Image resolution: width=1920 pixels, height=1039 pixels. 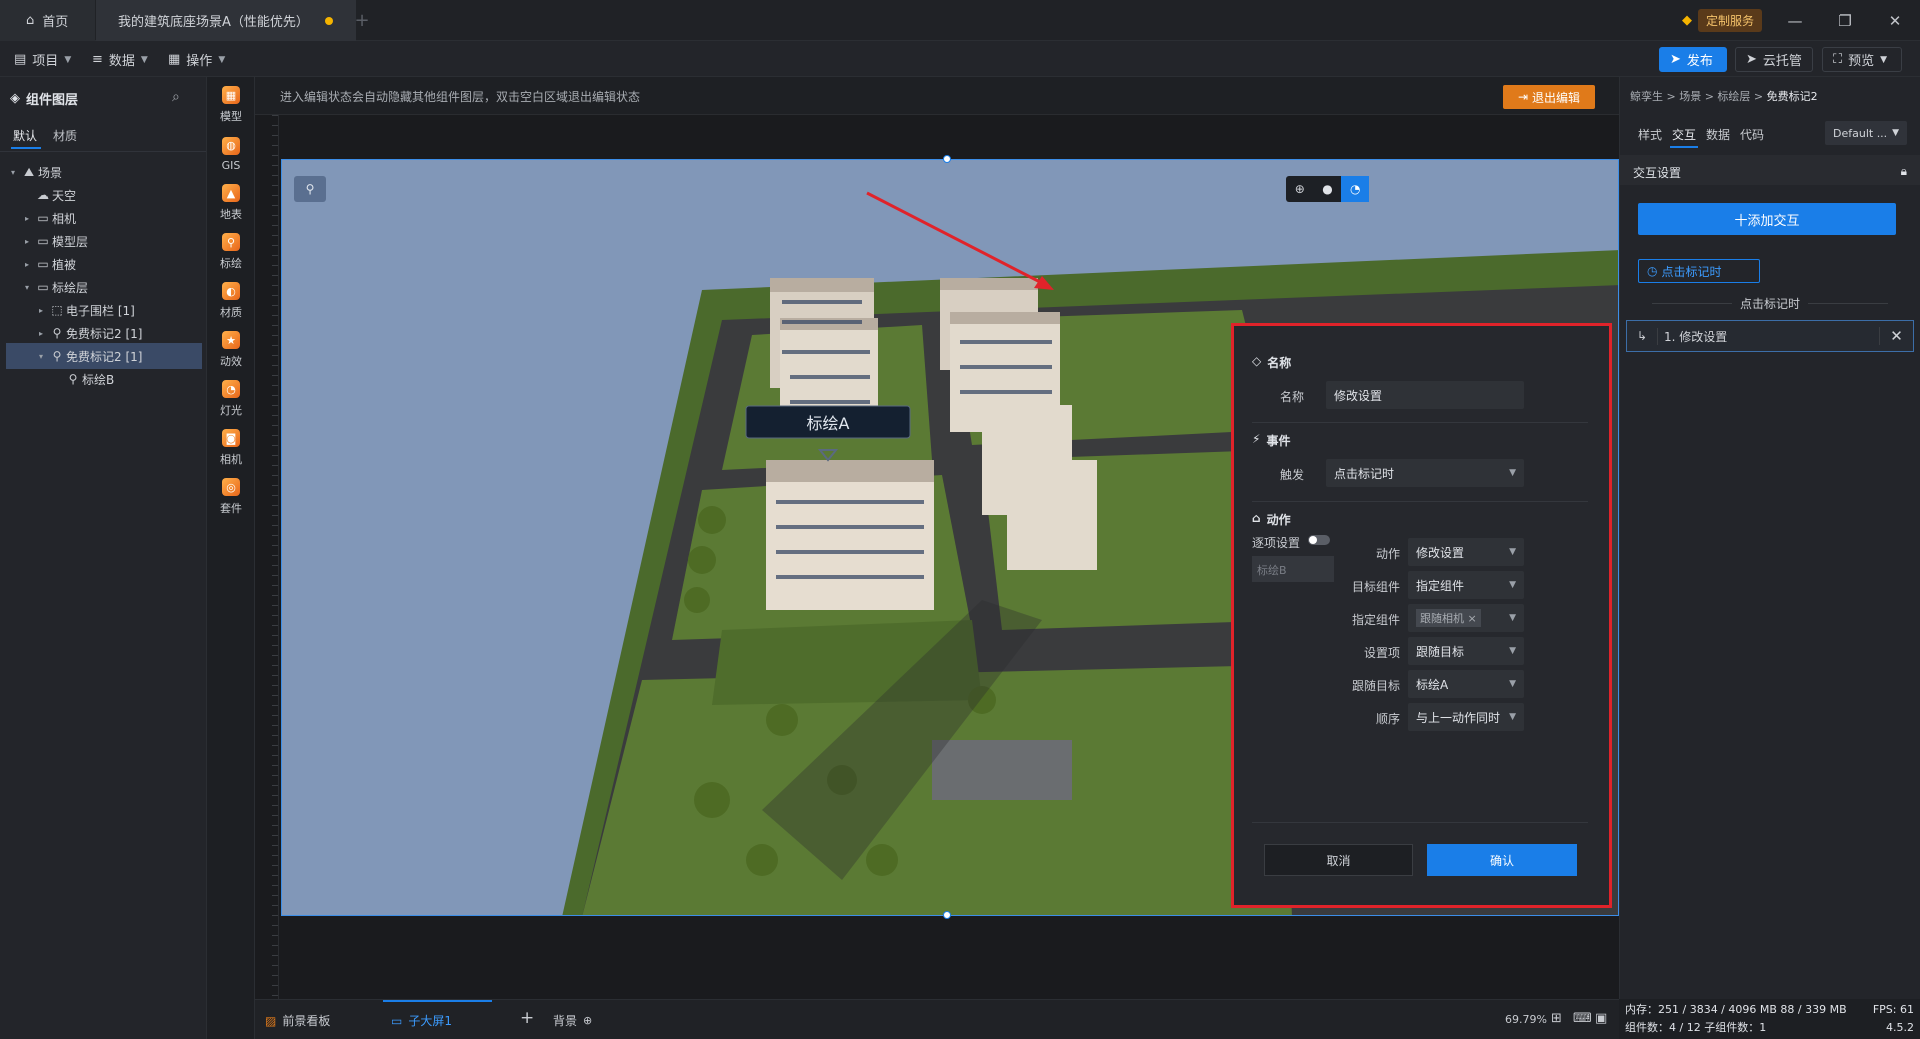 I want to click on tree-item-label: 标绘B, so click(x=98, y=379).